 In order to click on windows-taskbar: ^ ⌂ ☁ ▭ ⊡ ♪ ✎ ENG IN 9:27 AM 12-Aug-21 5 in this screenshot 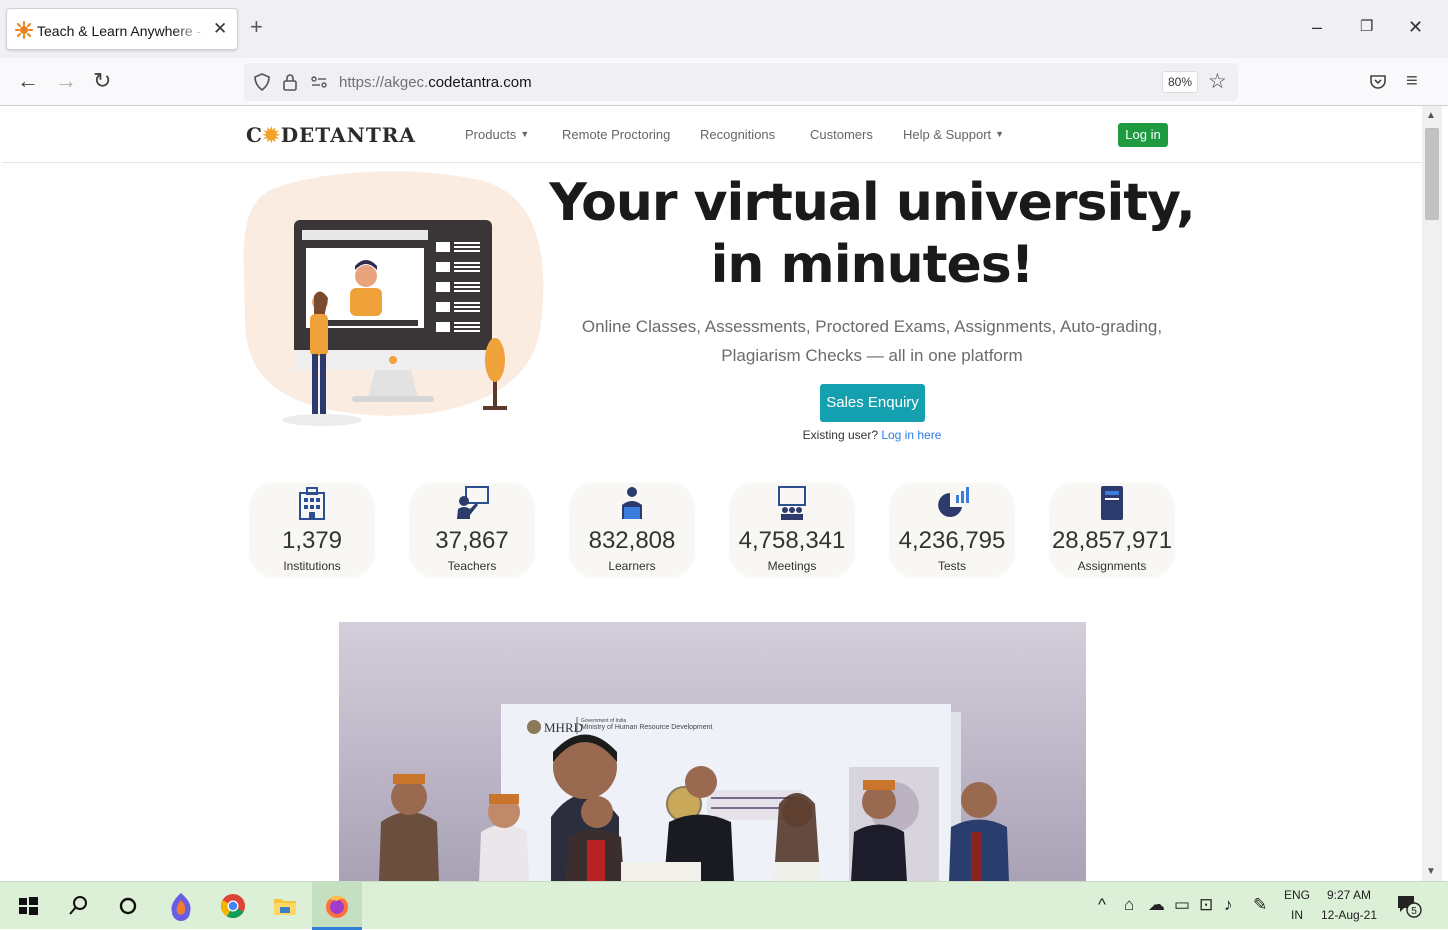, I will do `click(724, 905)`.